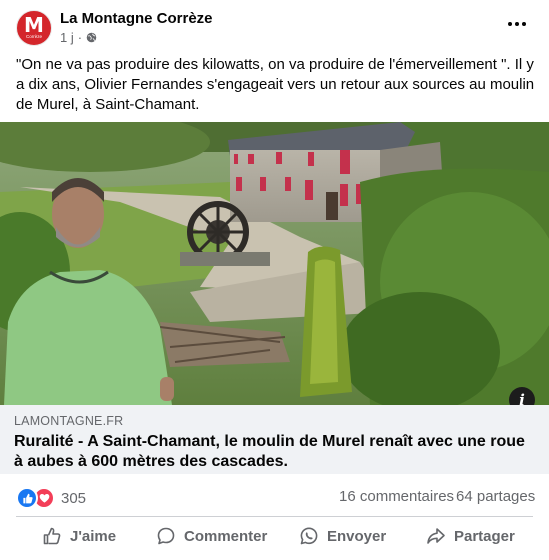 This screenshot has height=560, width=549. Describe the element at coordinates (136, 18) in the screenshot. I see `page-name-link: La Montagne Corrèze` at that location.